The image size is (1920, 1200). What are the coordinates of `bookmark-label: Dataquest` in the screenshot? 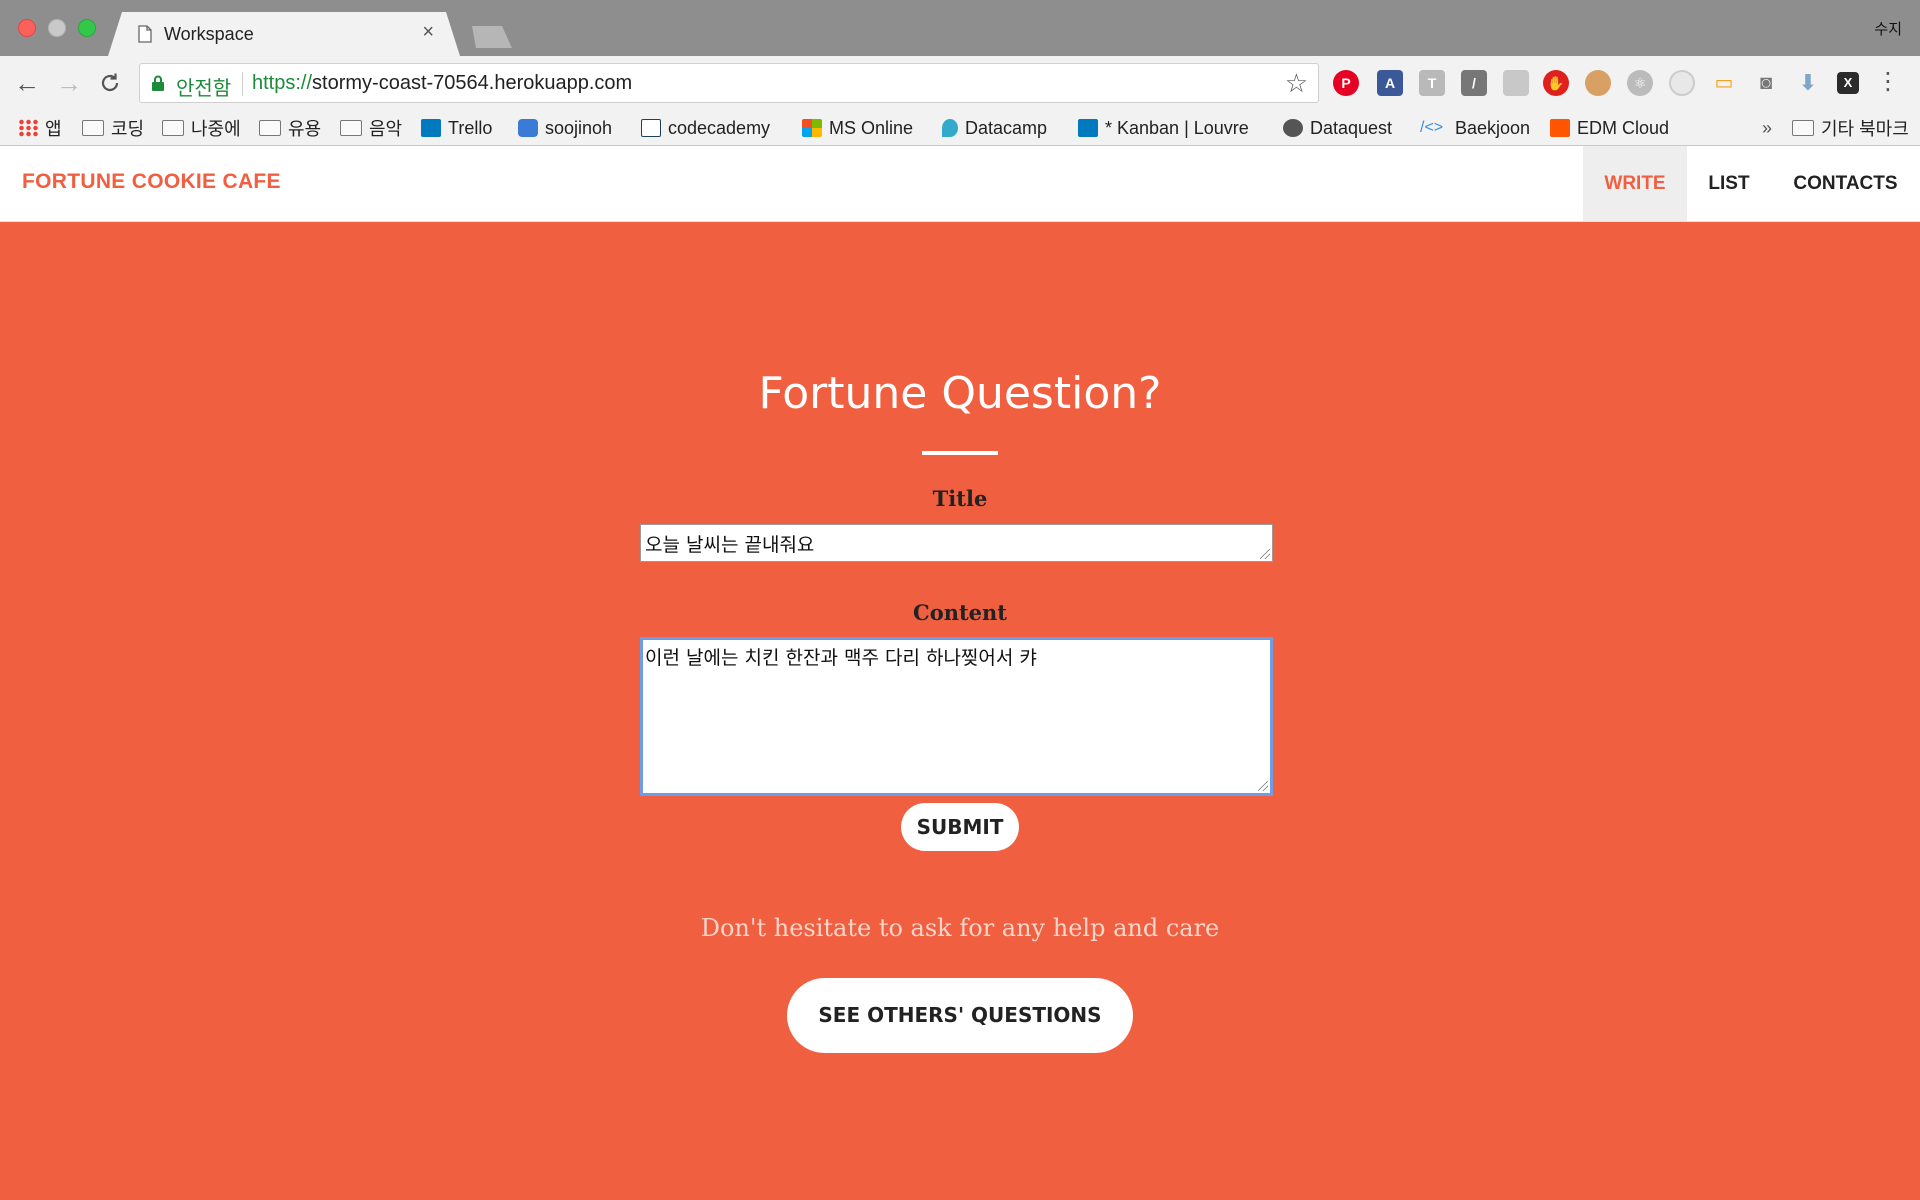 It's located at (1351, 127).